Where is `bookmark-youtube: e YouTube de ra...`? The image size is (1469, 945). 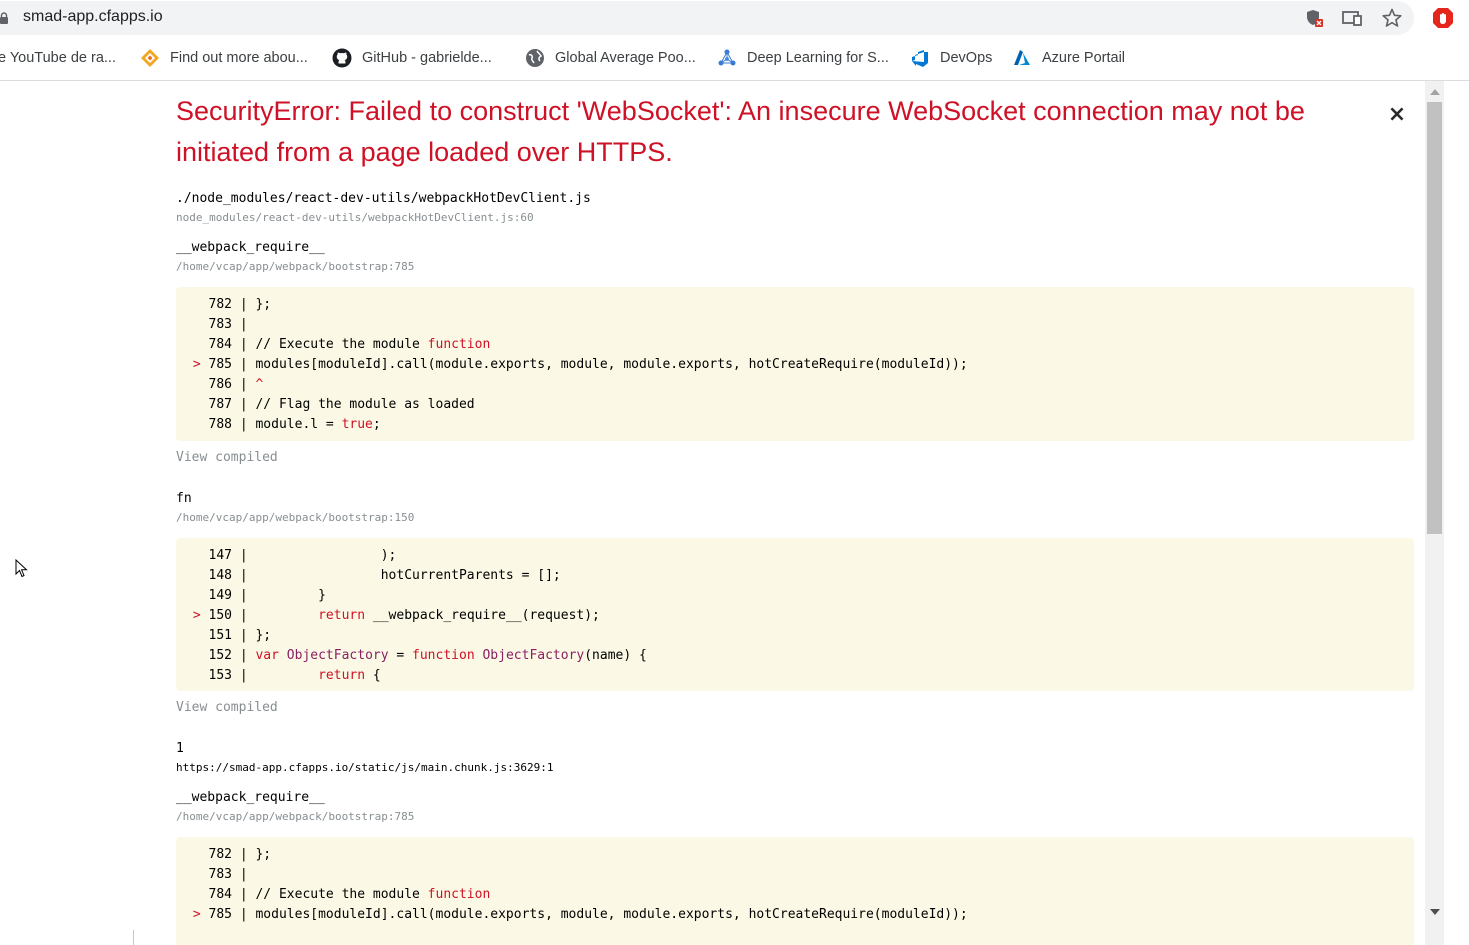
bookmark-youtube: e YouTube de ra... is located at coordinates (58, 58).